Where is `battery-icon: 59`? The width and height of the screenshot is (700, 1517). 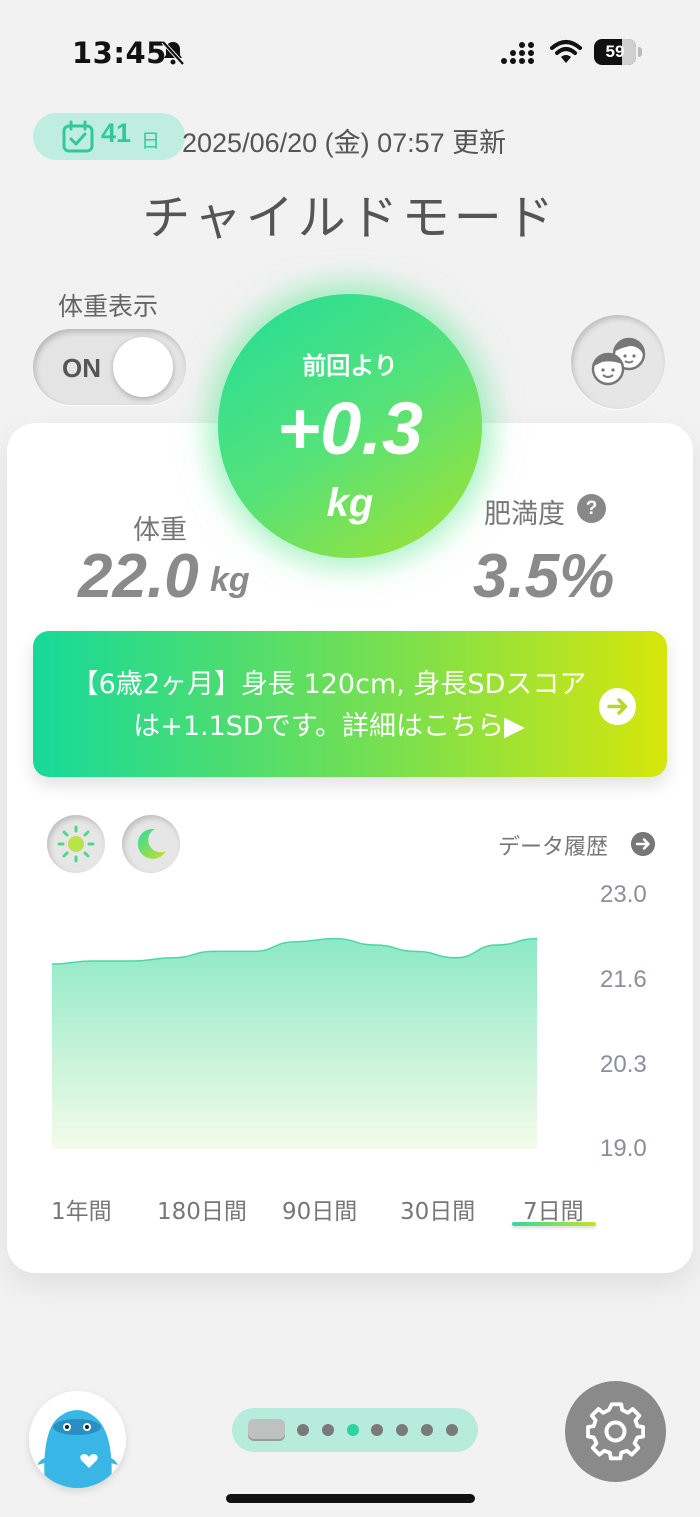 battery-icon: 59 is located at coordinates (618, 52).